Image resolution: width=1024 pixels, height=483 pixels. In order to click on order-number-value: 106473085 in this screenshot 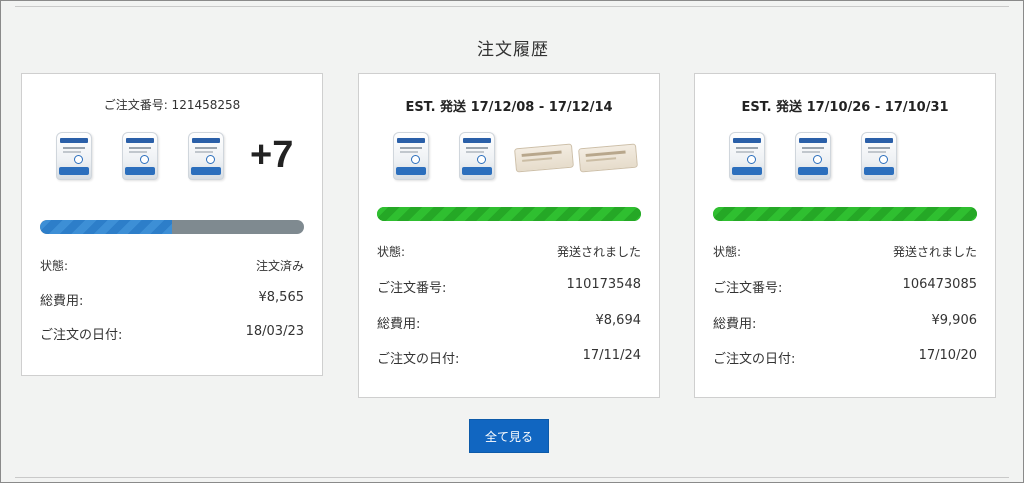, I will do `click(939, 284)`.